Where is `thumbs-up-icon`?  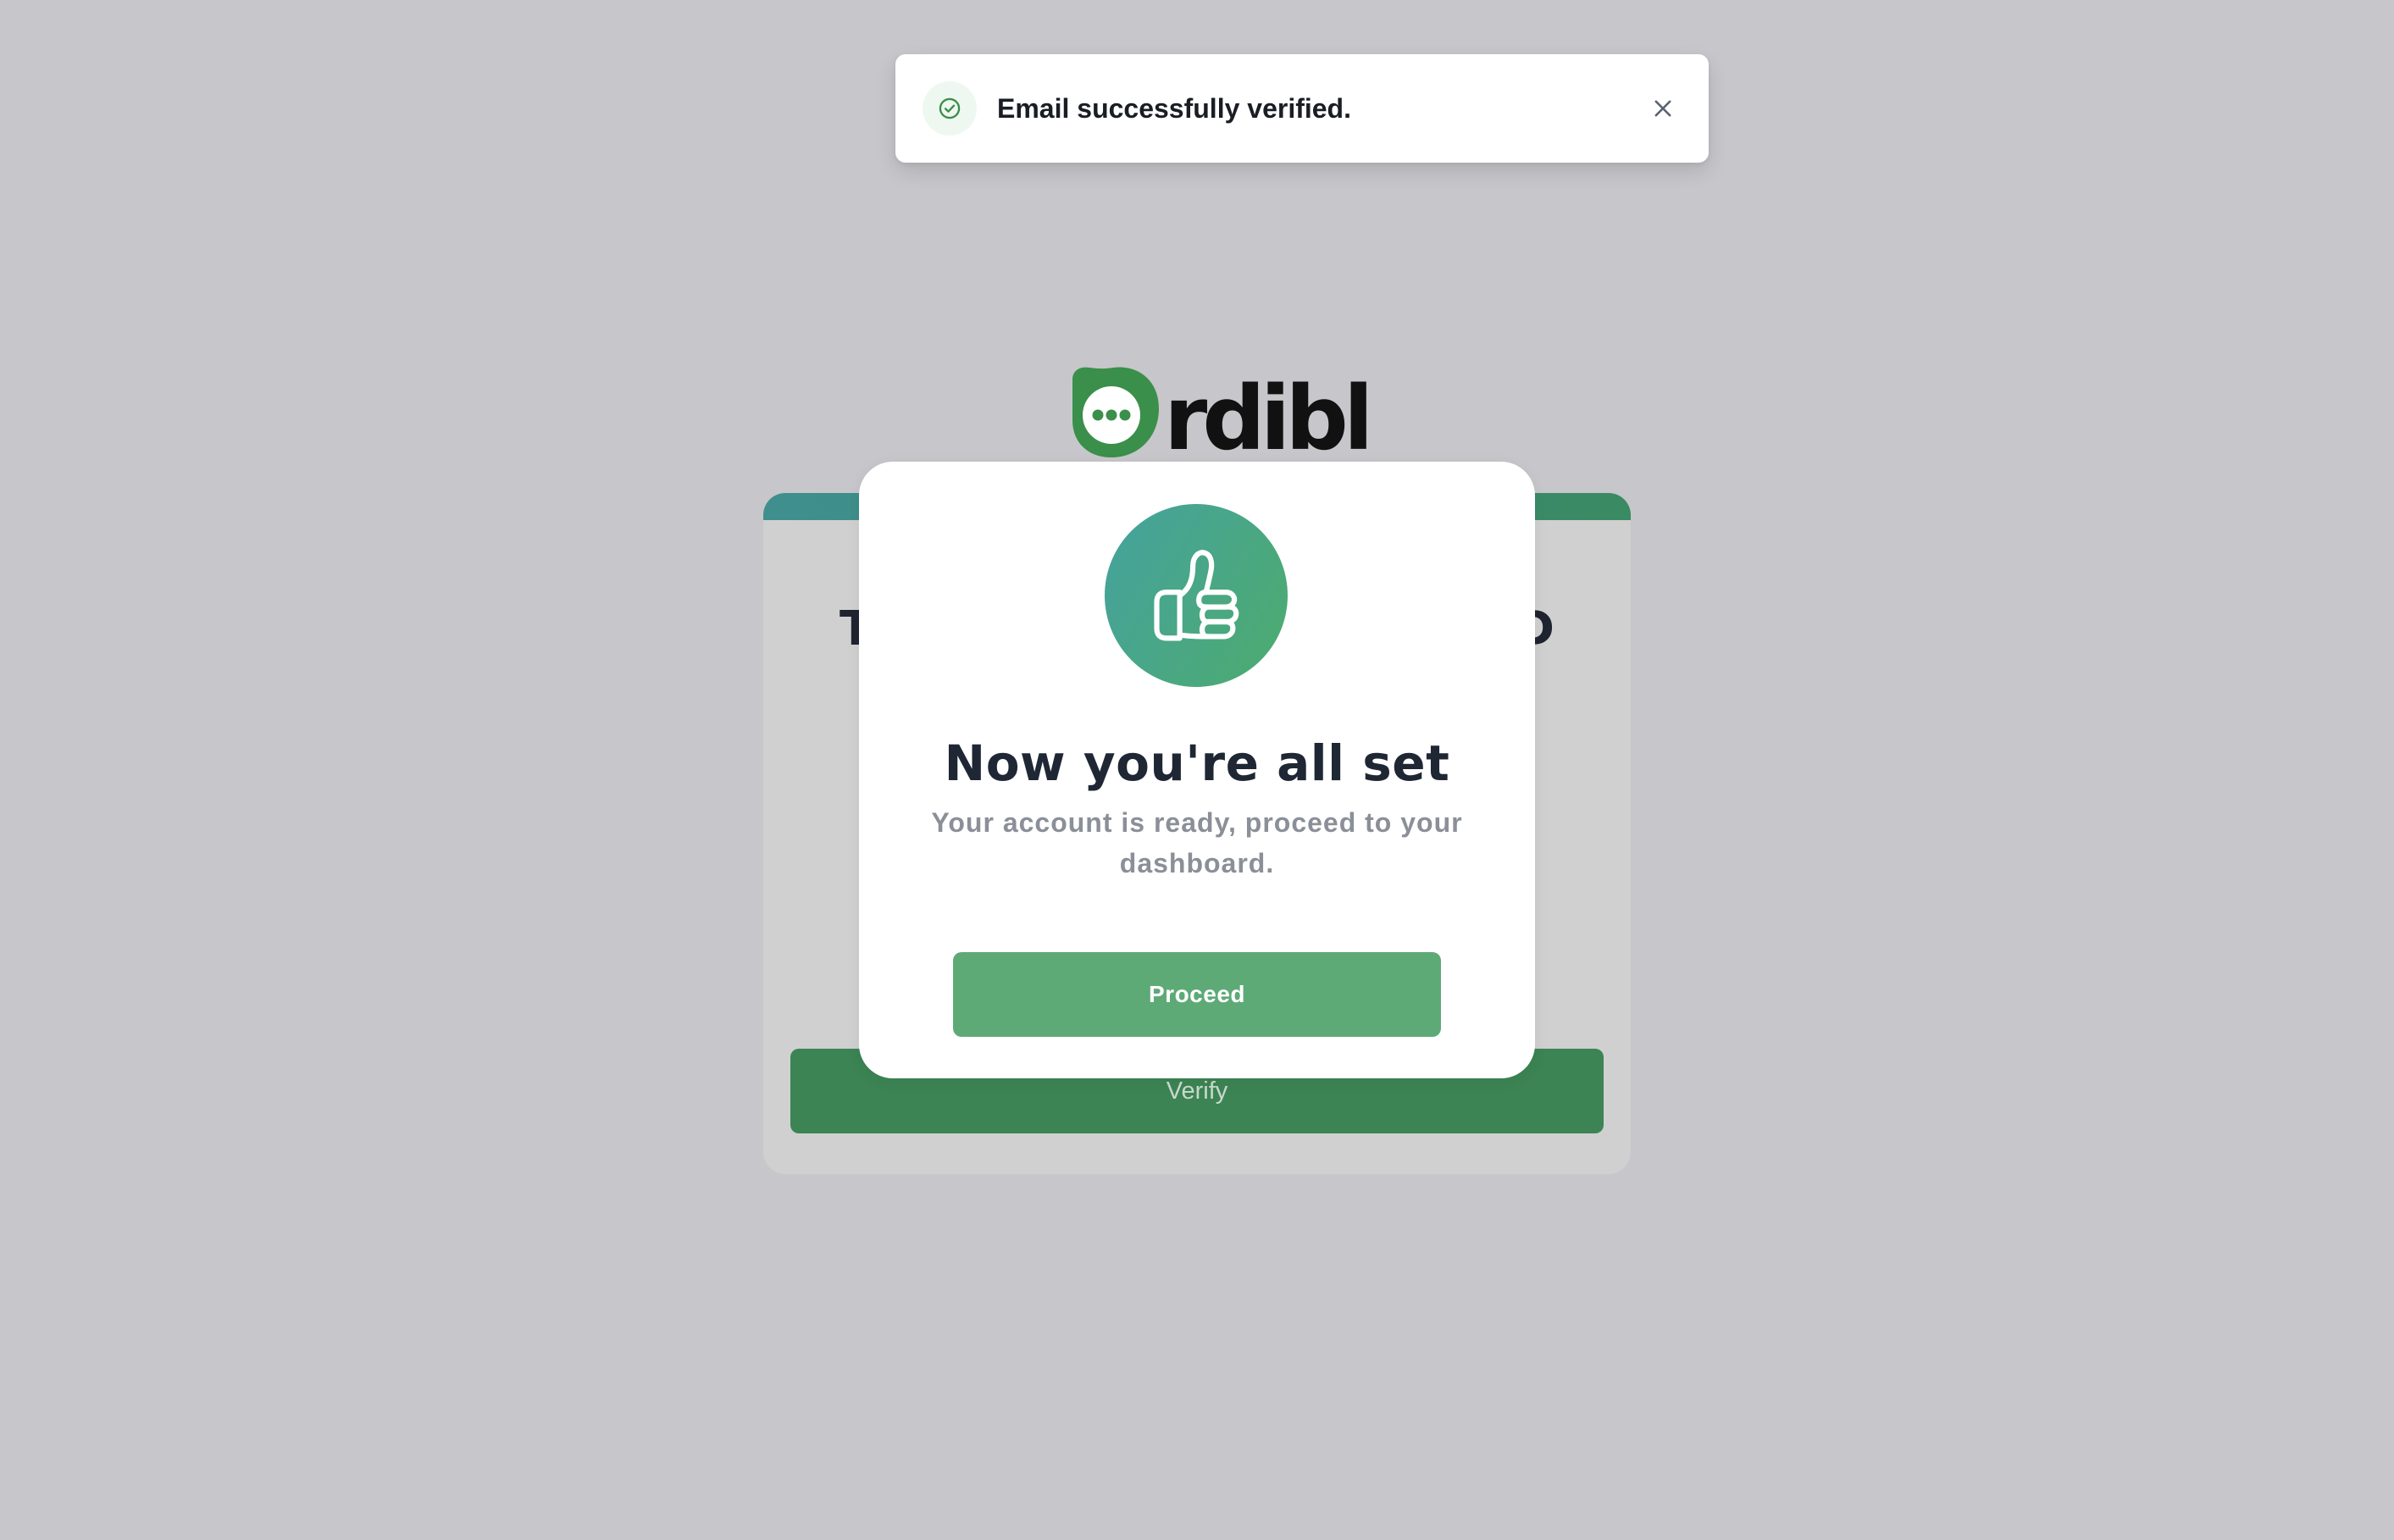 thumbs-up-icon is located at coordinates (1196, 595).